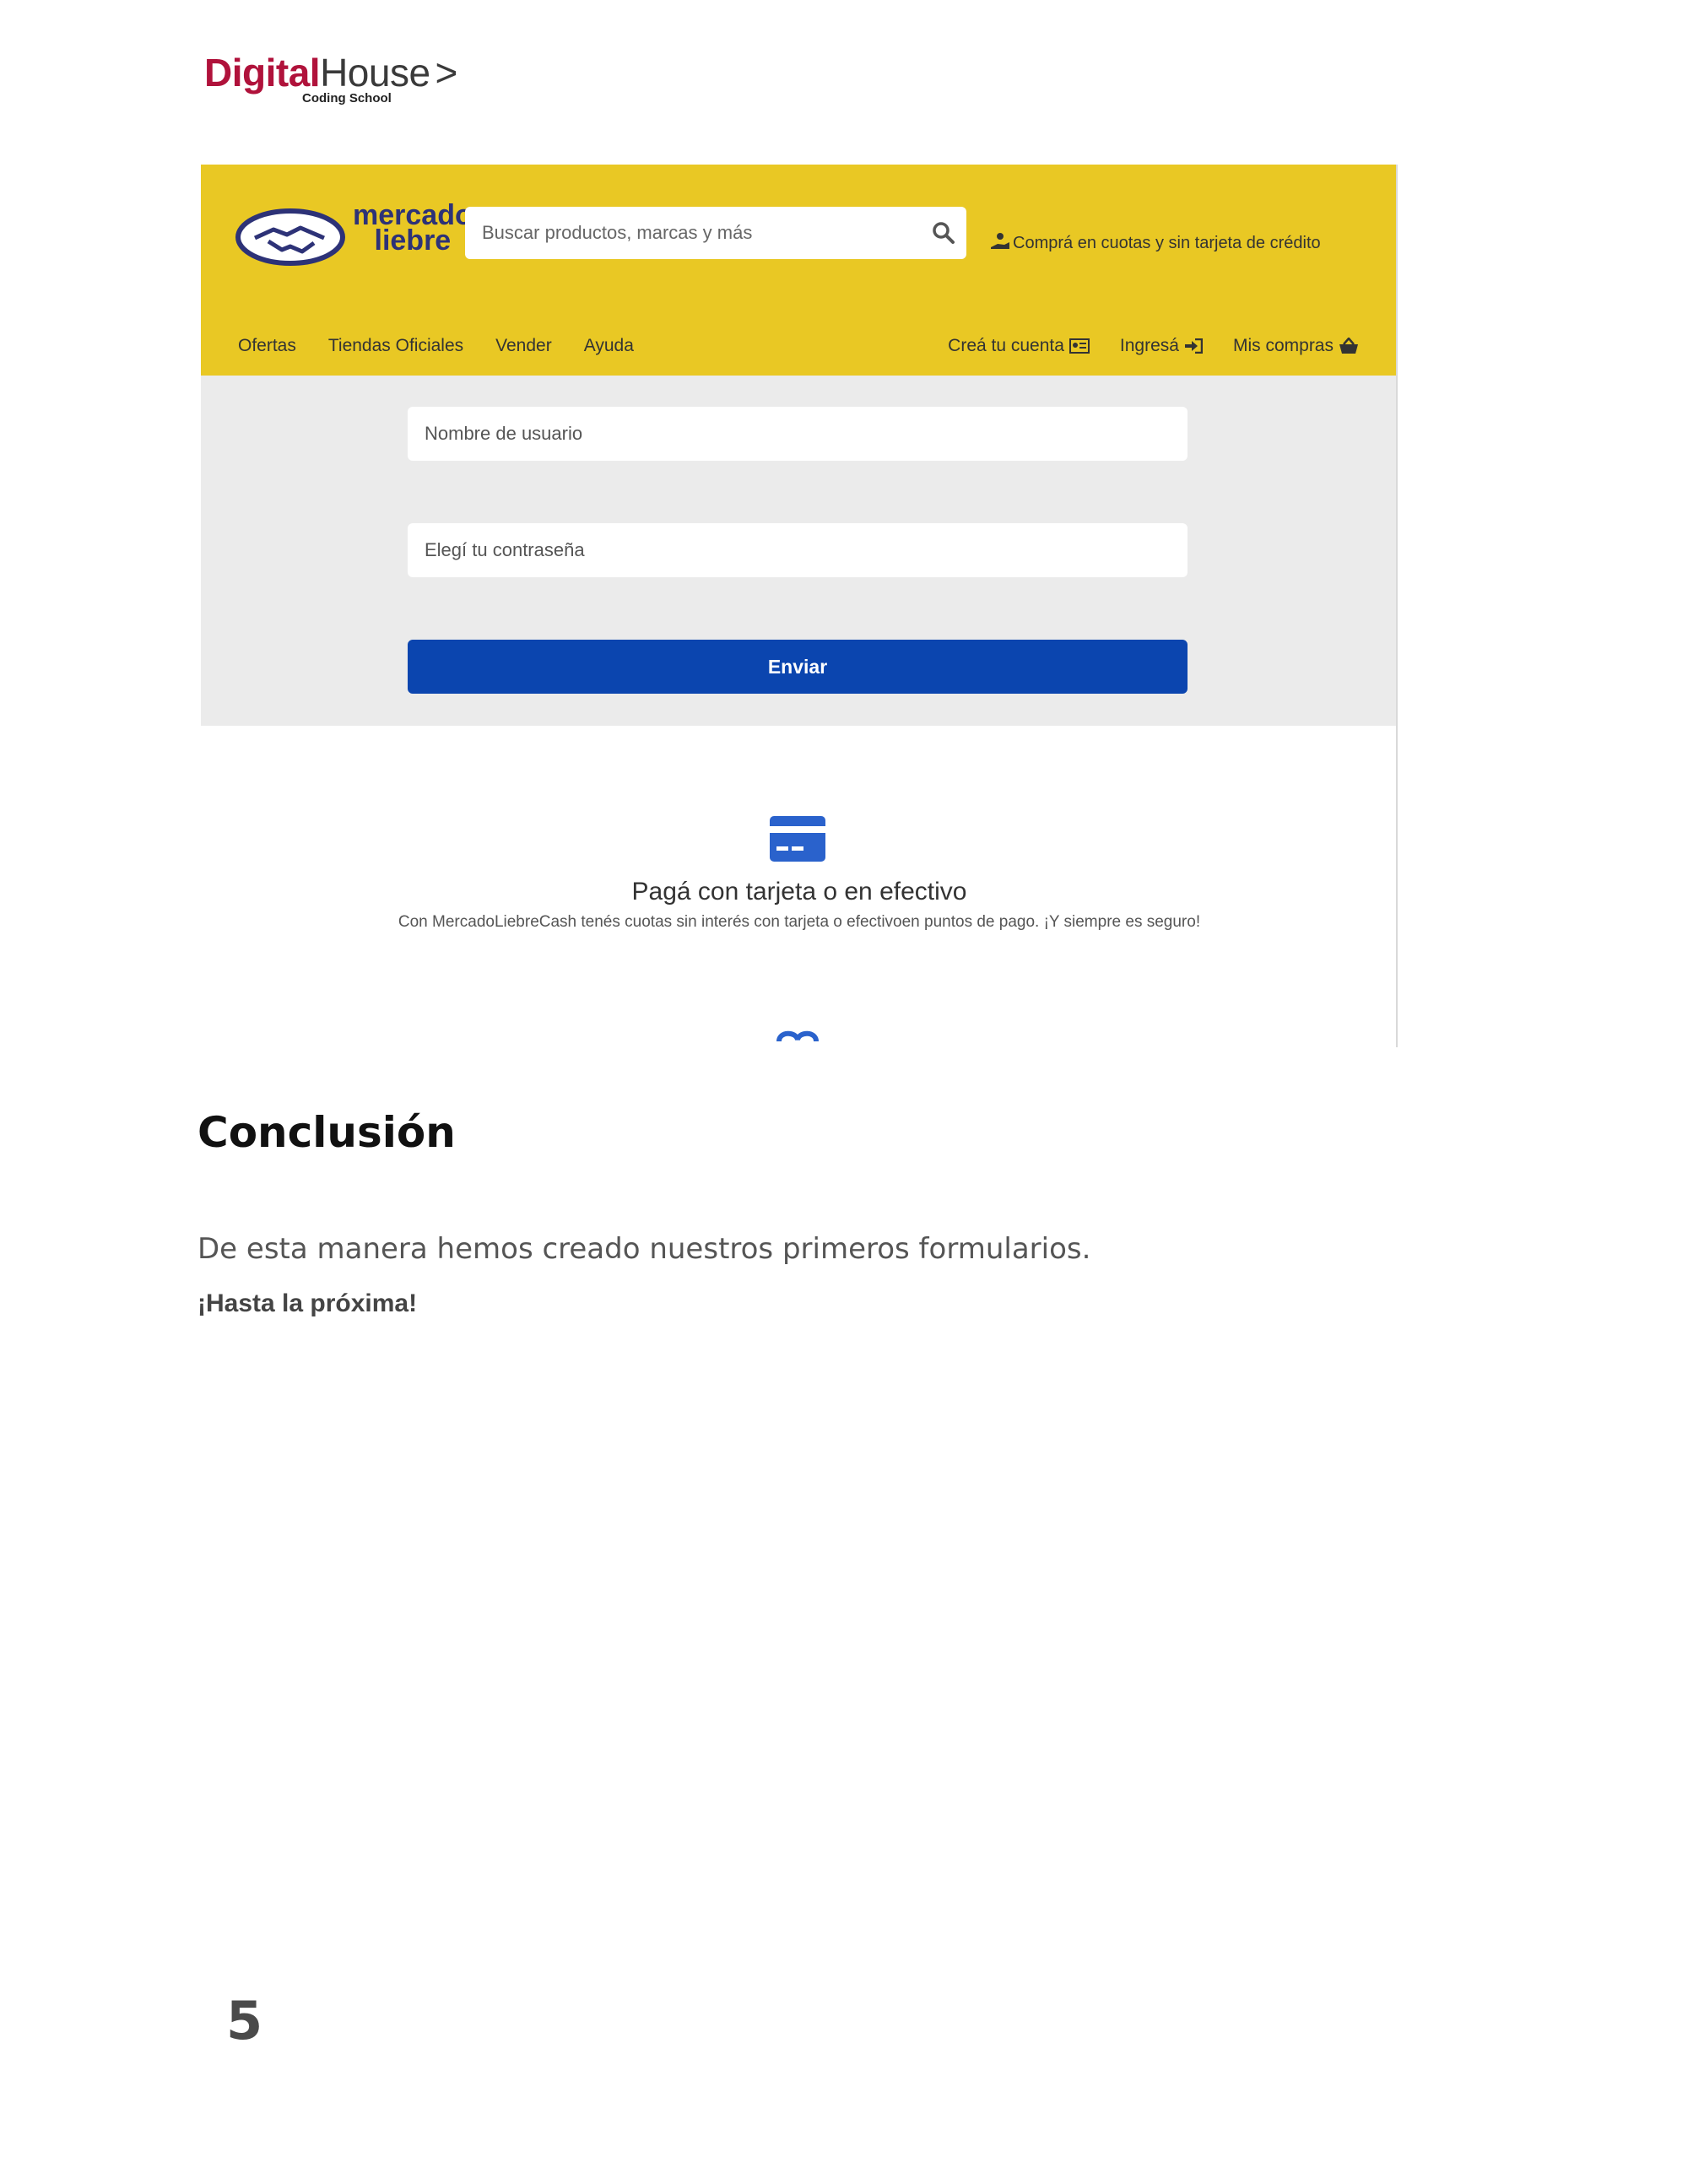  I want to click on basket-icon, so click(1348, 346).